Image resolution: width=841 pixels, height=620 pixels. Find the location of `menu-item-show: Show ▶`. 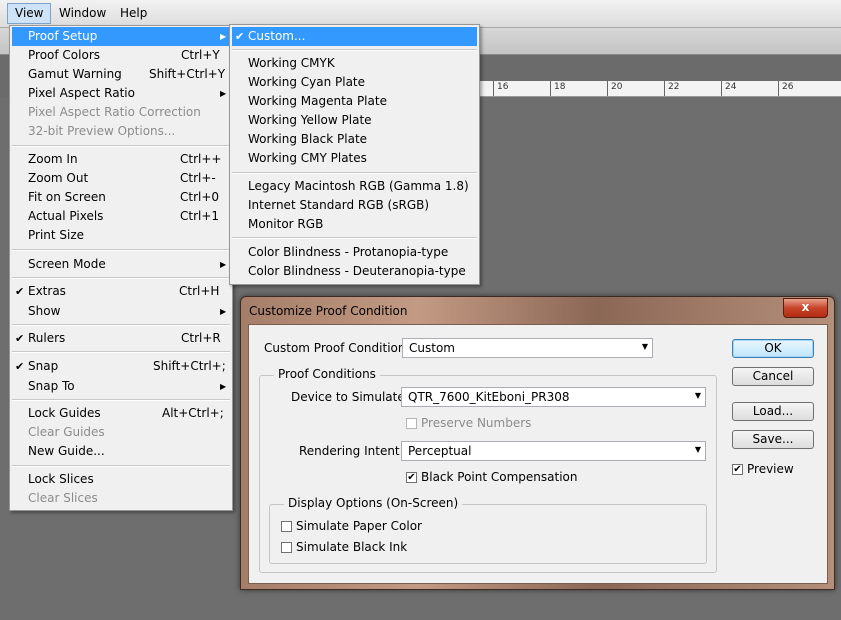

menu-item-show: Show ▶ is located at coordinates (121, 311).